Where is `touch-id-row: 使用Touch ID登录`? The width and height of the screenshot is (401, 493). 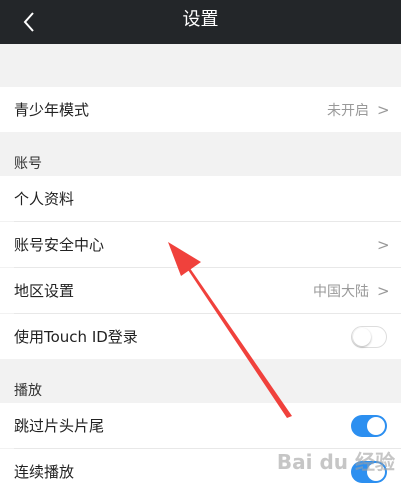
touch-id-row: 使用Touch ID登录 is located at coordinates (200, 336).